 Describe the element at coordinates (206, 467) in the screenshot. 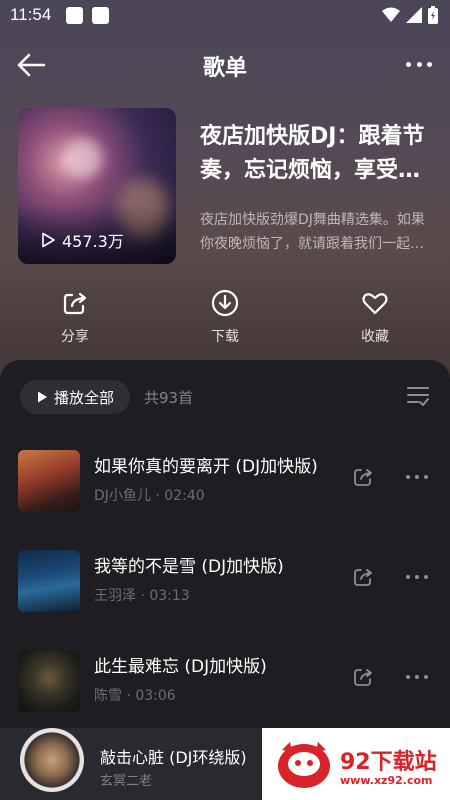

I see `song-title: 如果你真的要离开 (DJ加快版)` at that location.